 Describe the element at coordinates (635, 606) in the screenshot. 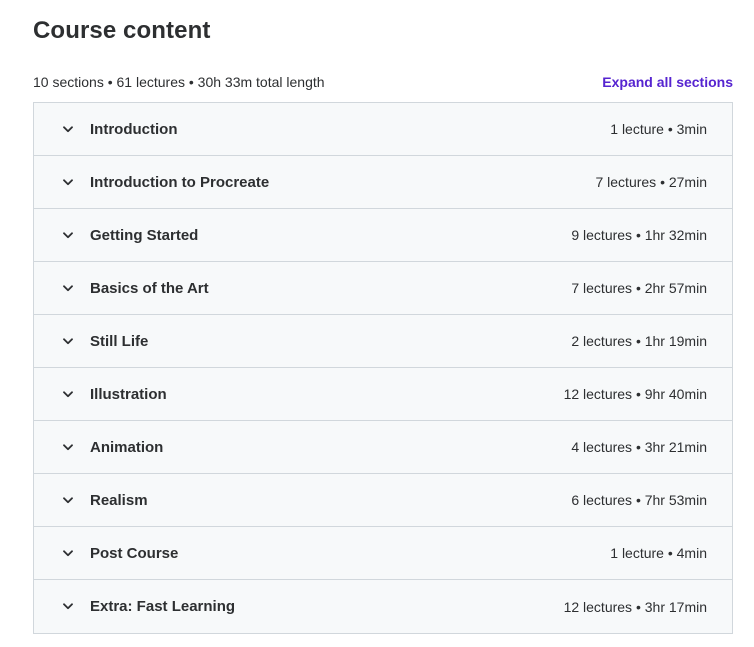

I see `section-meta: 12 lectures • 3hr 17min` at that location.